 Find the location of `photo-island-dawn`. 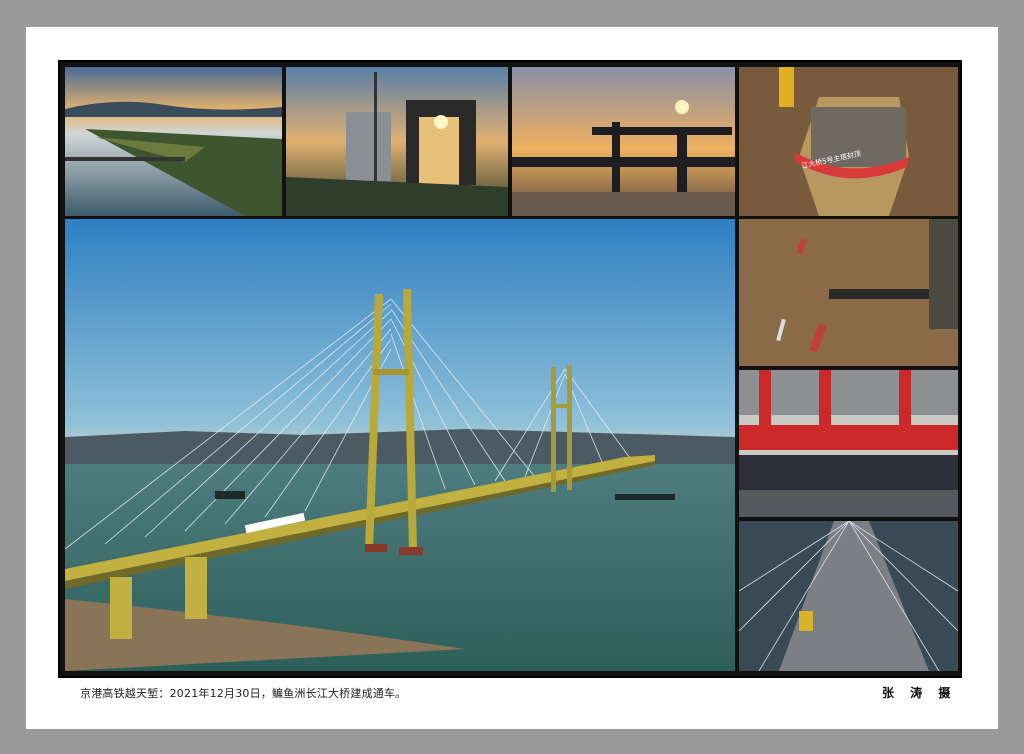

photo-island-dawn is located at coordinates (173, 141).